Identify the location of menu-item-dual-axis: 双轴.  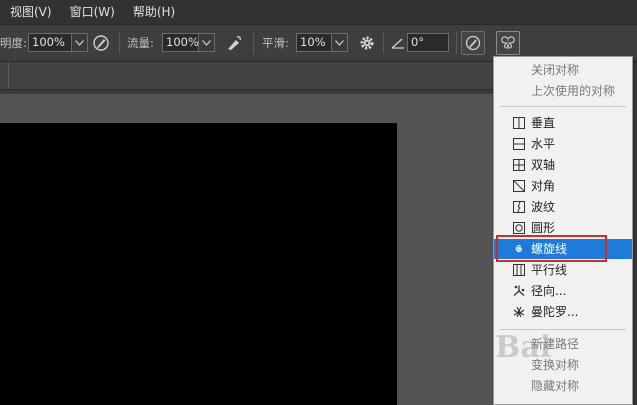
(563, 165).